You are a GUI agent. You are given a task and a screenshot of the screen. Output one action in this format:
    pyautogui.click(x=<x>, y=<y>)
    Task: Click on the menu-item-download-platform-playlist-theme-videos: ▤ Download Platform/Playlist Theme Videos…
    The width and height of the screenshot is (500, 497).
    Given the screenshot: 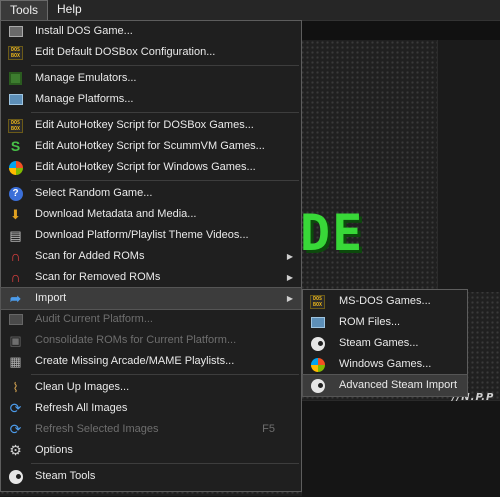 What is the action you would take?
    pyautogui.click(x=151, y=235)
    